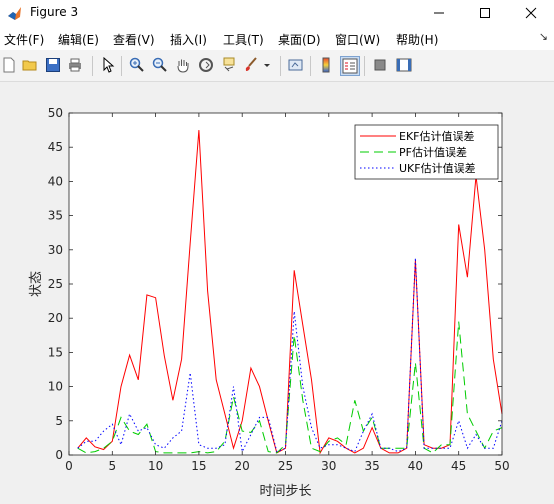  What do you see at coordinates (371, 466) in the screenshot?
I see `x-tick-label: 35` at bounding box center [371, 466].